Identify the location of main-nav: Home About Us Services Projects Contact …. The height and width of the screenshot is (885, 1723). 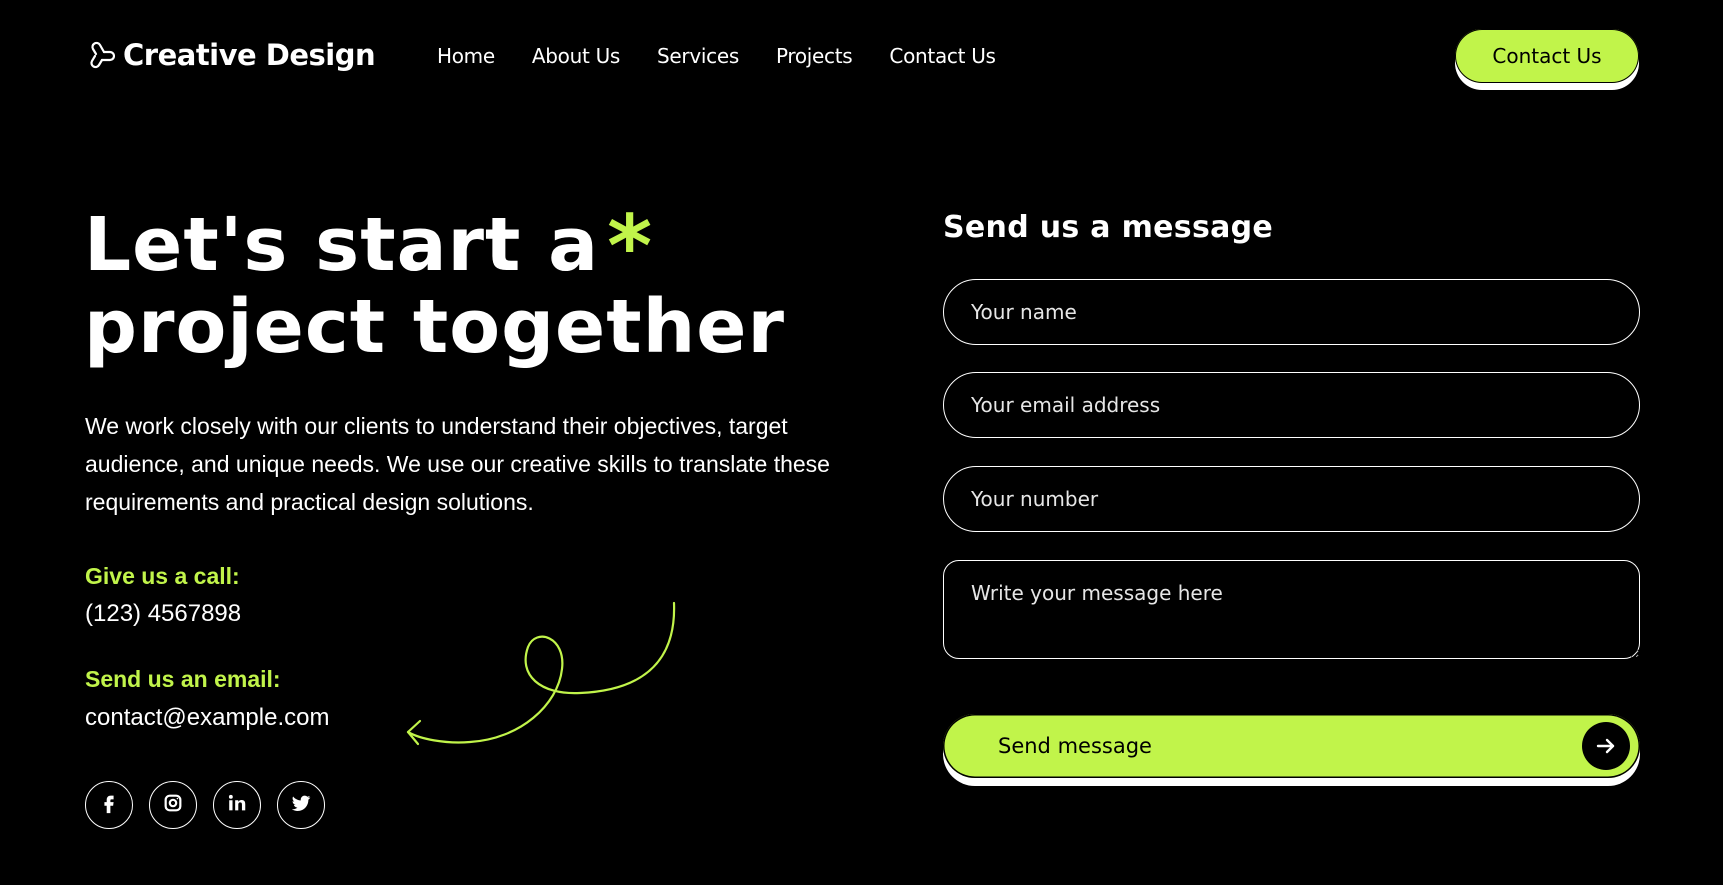
(716, 56).